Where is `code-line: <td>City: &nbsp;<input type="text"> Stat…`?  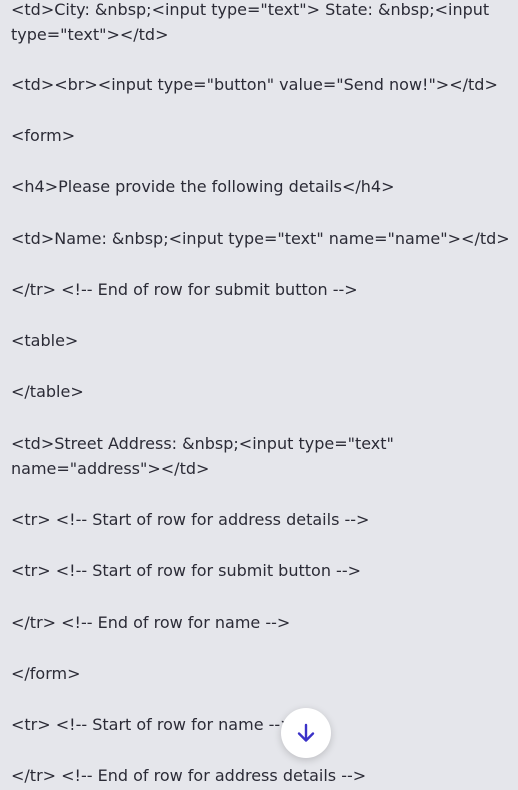 code-line: <td>City: &nbsp;<input type="text"> Stat… is located at coordinates (253, 22).